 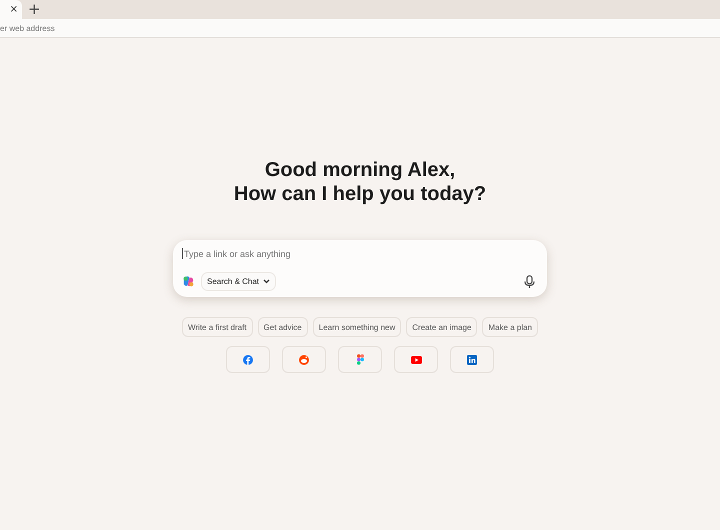 I want to click on suggestion-chip: Write a first draft, so click(x=217, y=327).